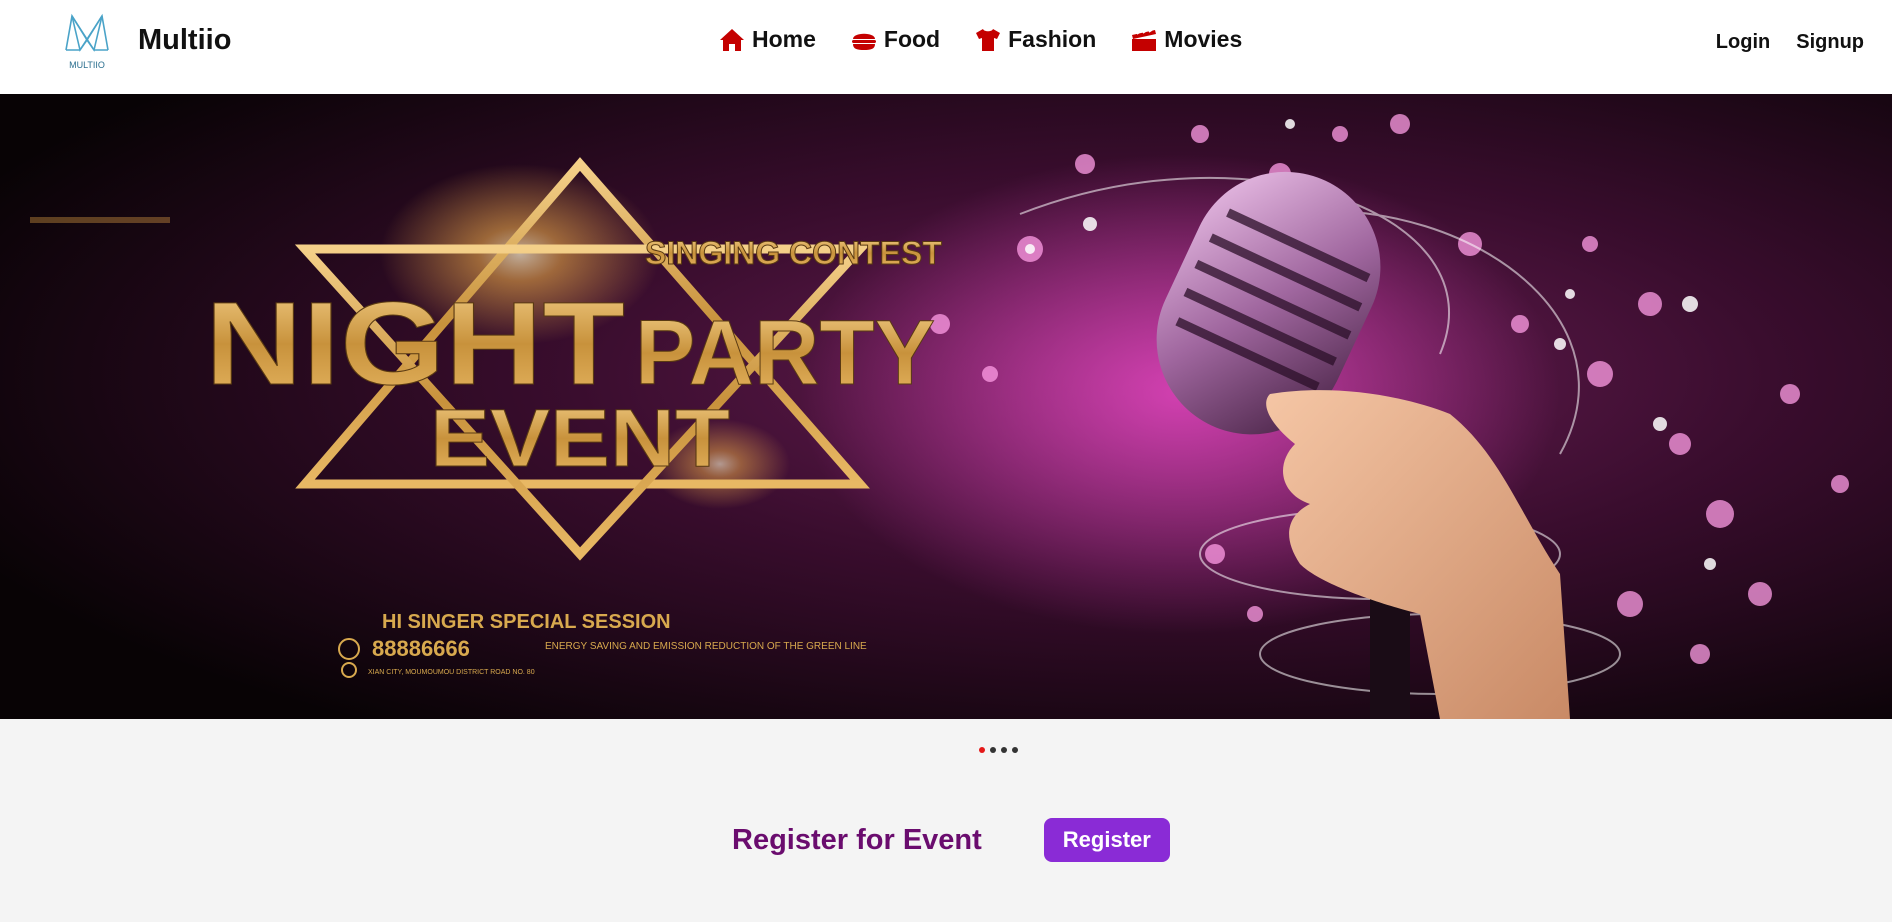  What do you see at coordinates (421, 648) in the screenshot?
I see `banner-phone: 88886666` at bounding box center [421, 648].